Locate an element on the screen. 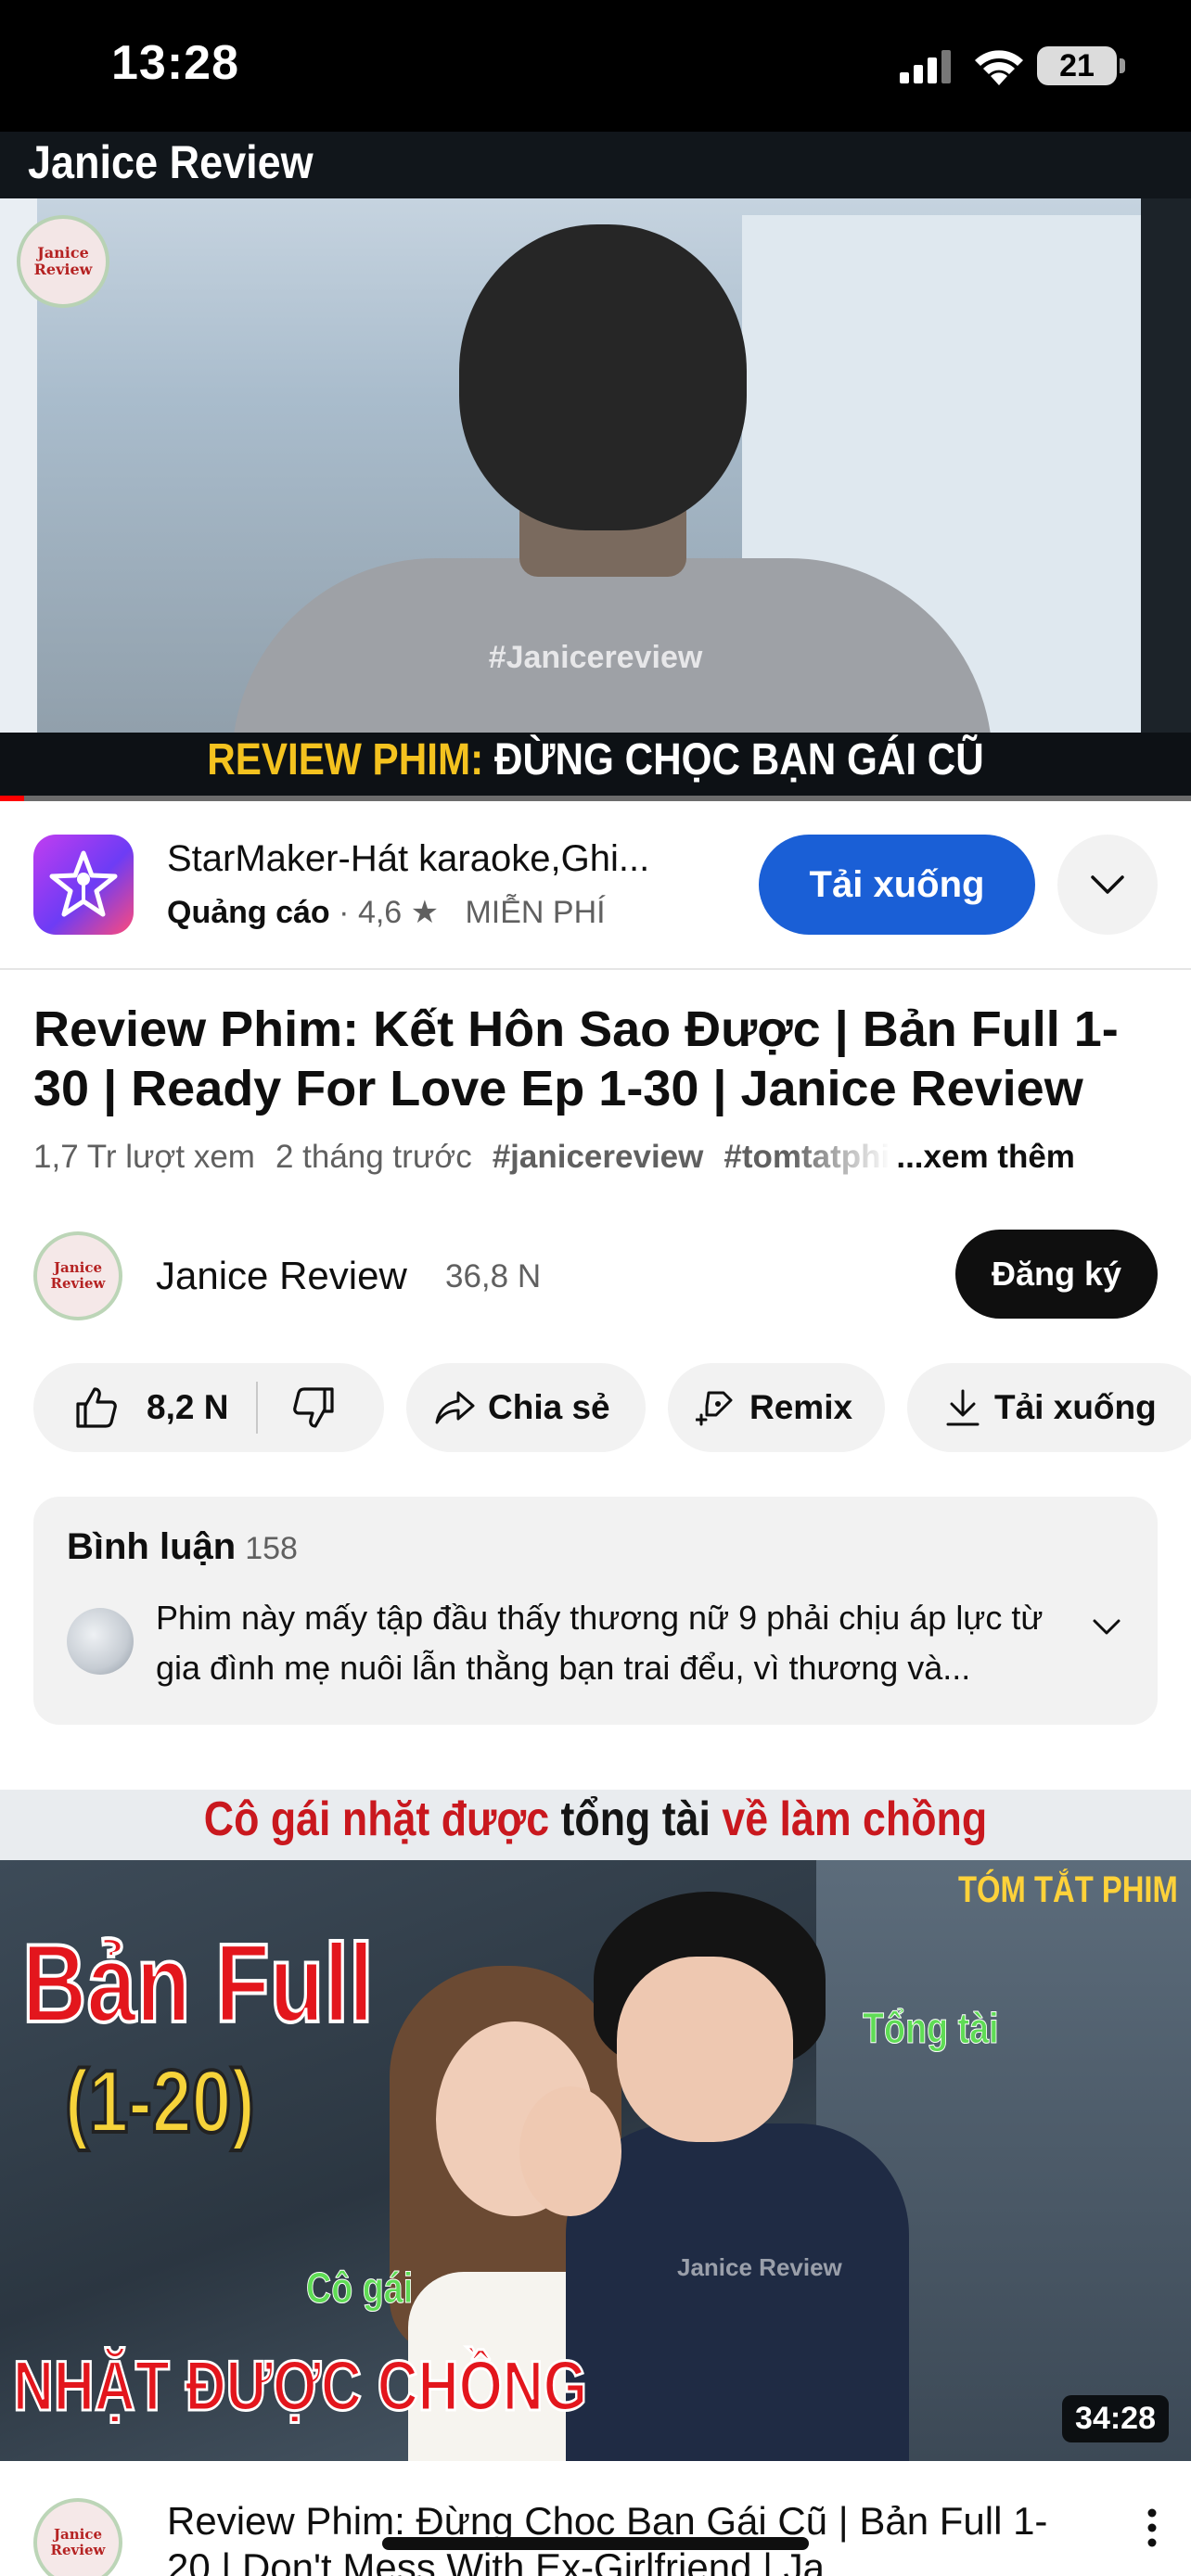 This screenshot has width=1191, height=2576. starmaker-app-icon is located at coordinates (83, 885).